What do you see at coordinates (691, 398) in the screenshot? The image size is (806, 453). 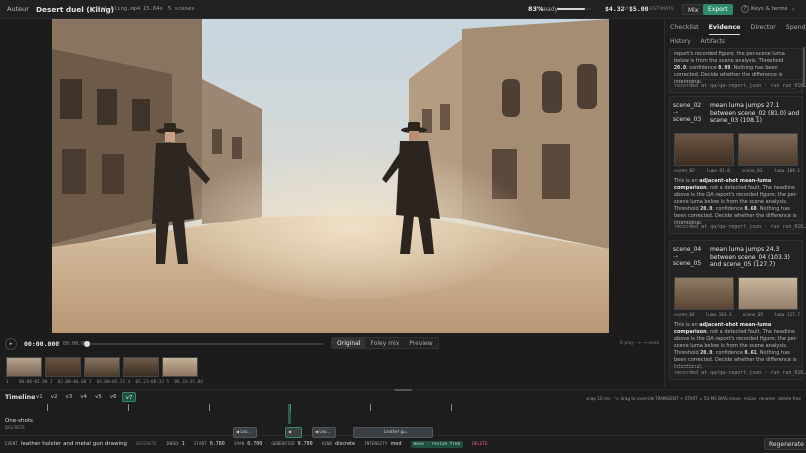 I see `shortcut-hint: TRANSIENT + START = 50 MS BIAS` at bounding box center [691, 398].